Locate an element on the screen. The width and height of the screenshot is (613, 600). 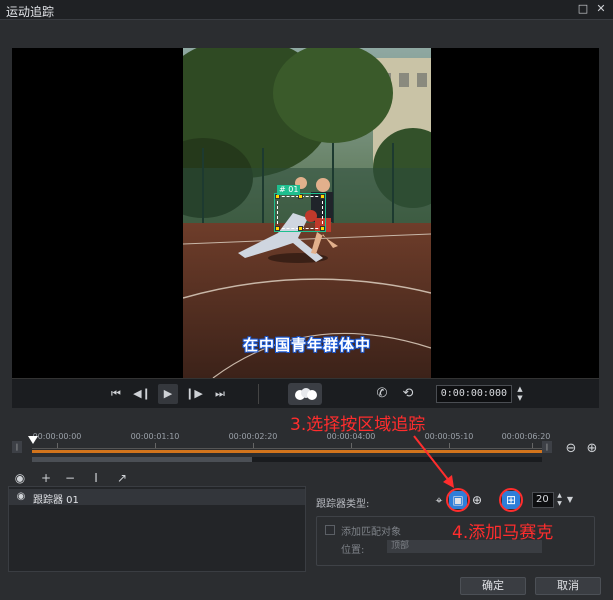
restore-icon: □ is located at coordinates (583, 9).